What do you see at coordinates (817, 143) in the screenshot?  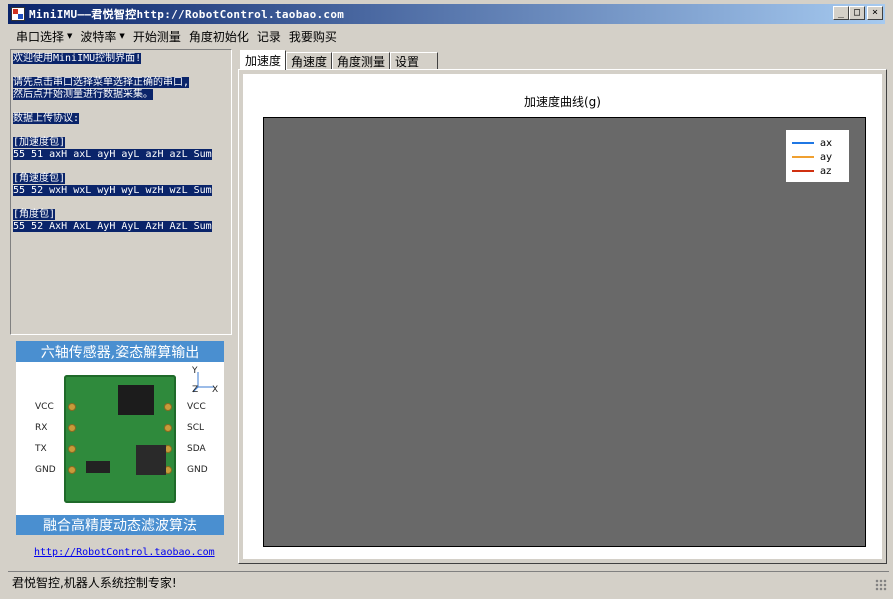 I see `legend-item-ax: ax` at bounding box center [817, 143].